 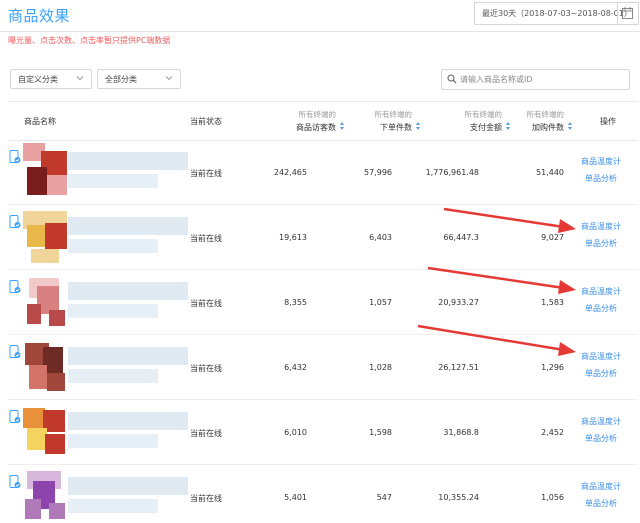 What do you see at coordinates (393, 114) in the screenshot?
I see `col-orders-line1: 所有终端的` at bounding box center [393, 114].